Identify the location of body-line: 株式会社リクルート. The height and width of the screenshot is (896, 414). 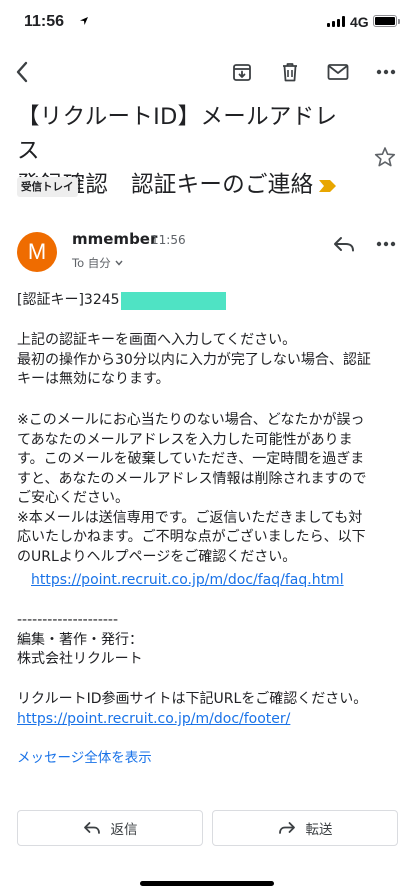
(80, 659).